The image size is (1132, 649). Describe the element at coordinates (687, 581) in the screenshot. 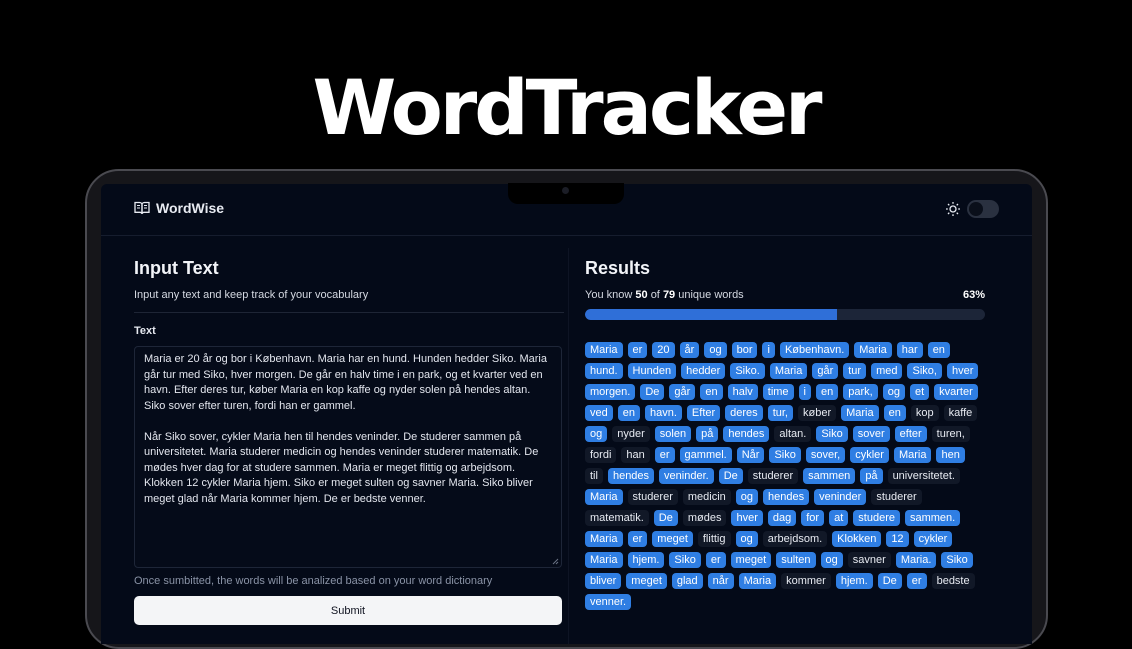

I see `word-chip-known: glad` at that location.